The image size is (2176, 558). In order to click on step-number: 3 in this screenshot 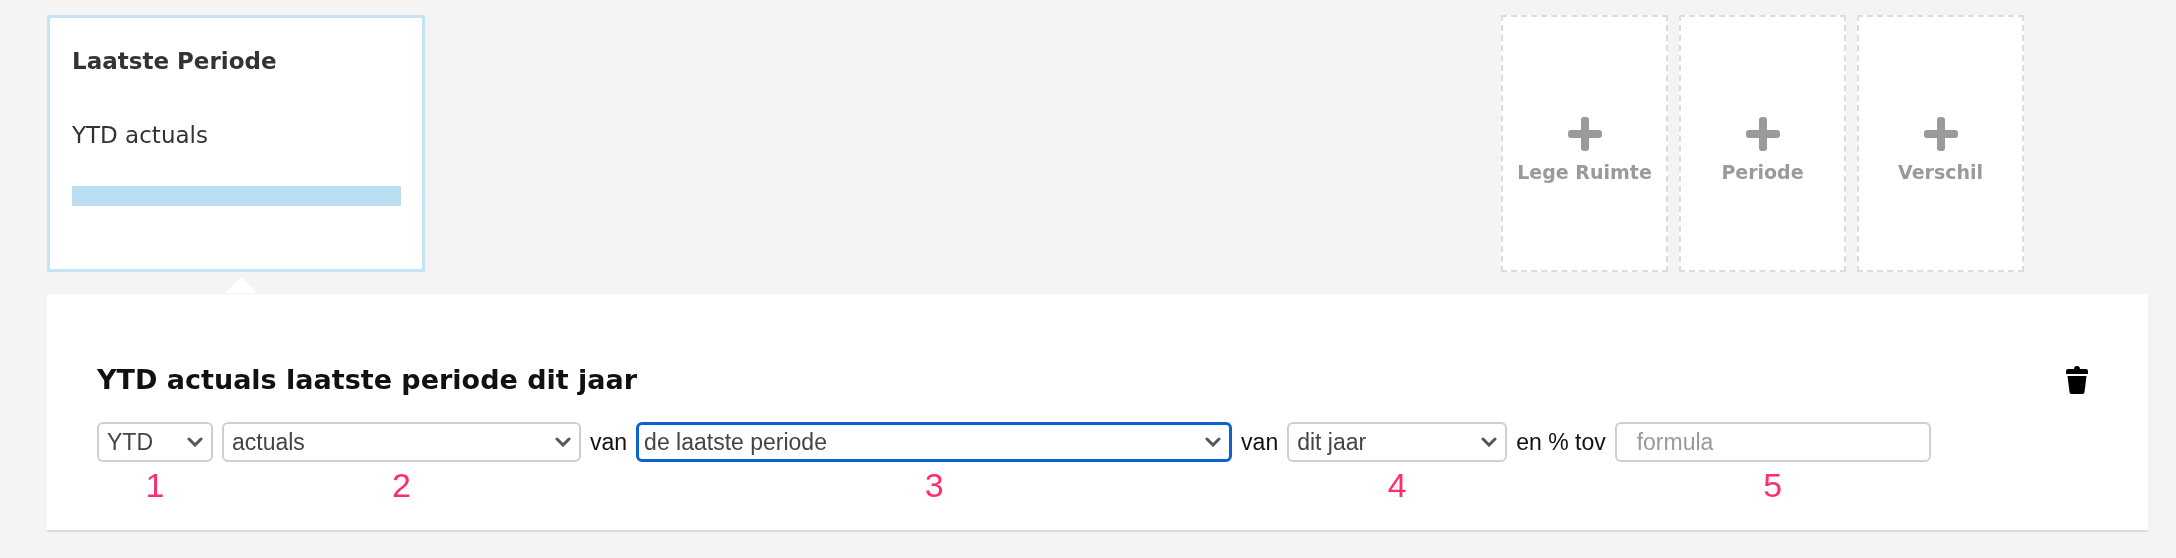, I will do `click(934, 485)`.